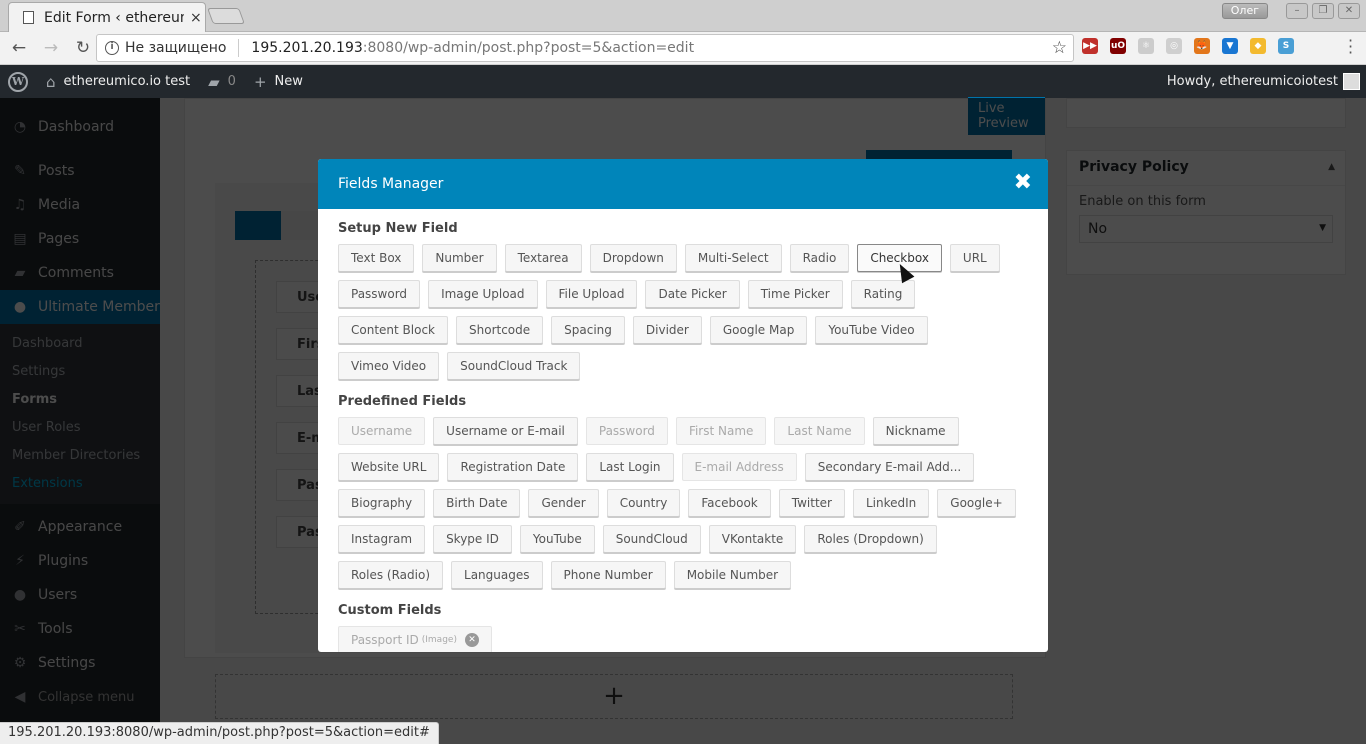 This screenshot has width=1366, height=744. Describe the element at coordinates (870, 539) in the screenshot. I see `field-button-roles-dropdown: Roles (Dropdown)` at that location.